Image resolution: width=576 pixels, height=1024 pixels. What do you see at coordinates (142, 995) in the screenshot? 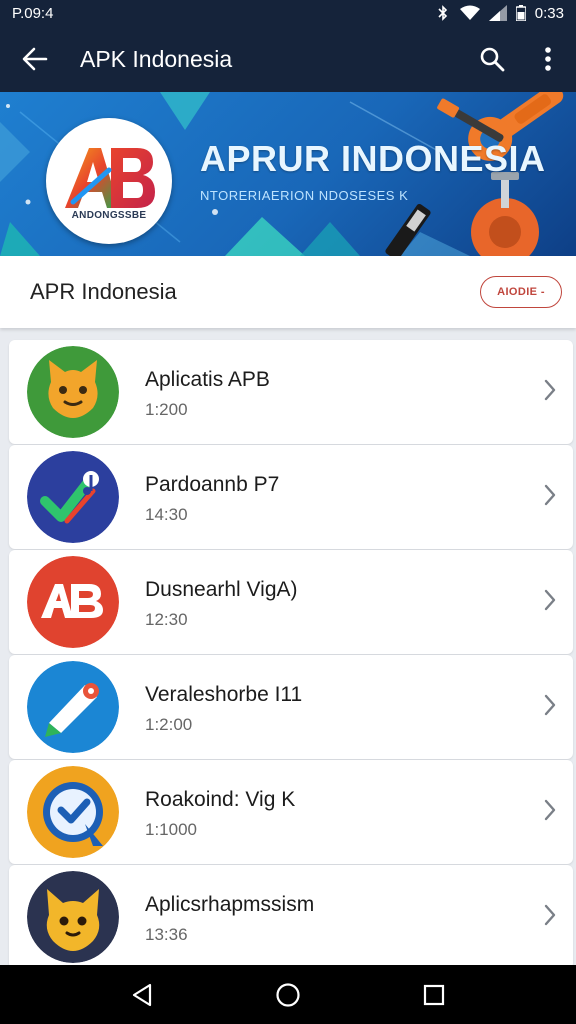
I see `nav-back-icon` at bounding box center [142, 995].